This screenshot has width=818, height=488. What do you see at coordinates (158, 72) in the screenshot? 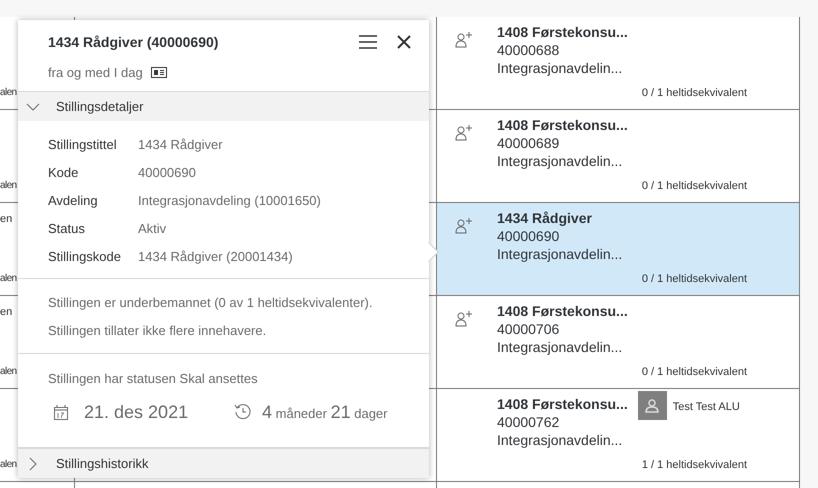
I see `id-card-icon` at bounding box center [158, 72].